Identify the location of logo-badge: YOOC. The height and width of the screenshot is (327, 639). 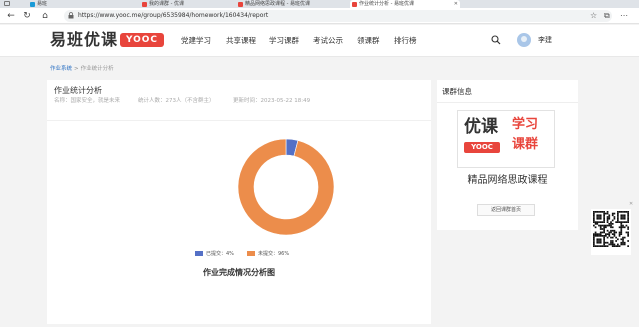
(142, 40).